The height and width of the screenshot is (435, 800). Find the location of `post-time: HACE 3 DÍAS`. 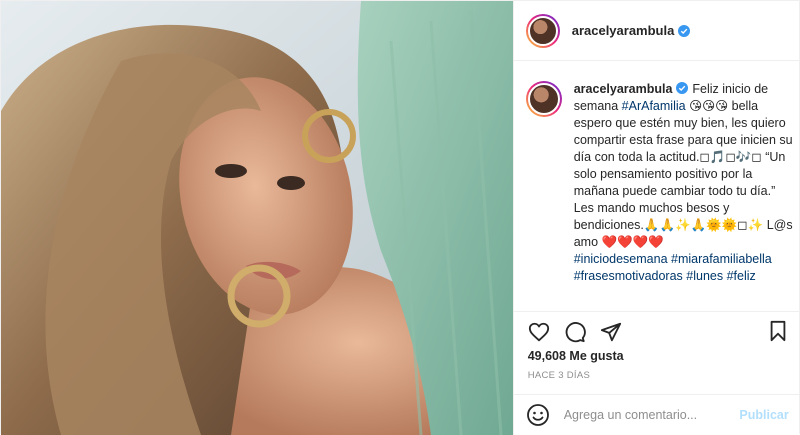

post-time: HACE 3 DÍAS is located at coordinates (559, 375).